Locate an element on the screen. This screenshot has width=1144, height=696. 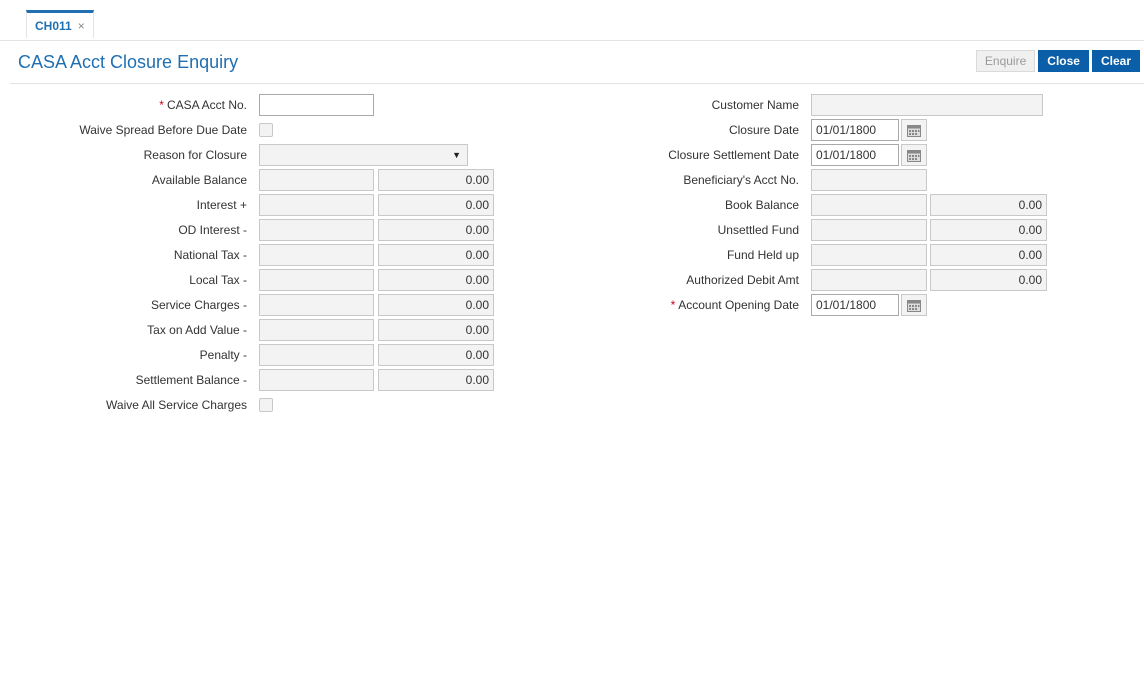
book-balance-label: Book Balance is located at coordinates (761, 205).